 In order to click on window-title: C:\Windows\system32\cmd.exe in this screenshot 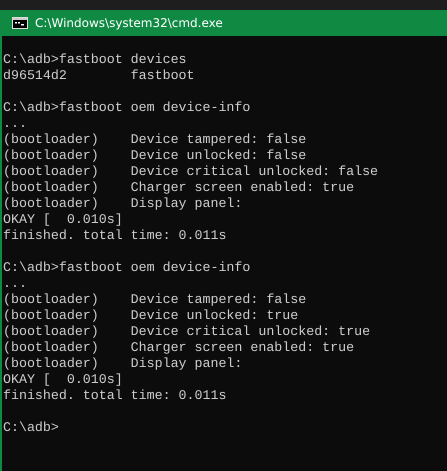, I will do `click(129, 23)`.